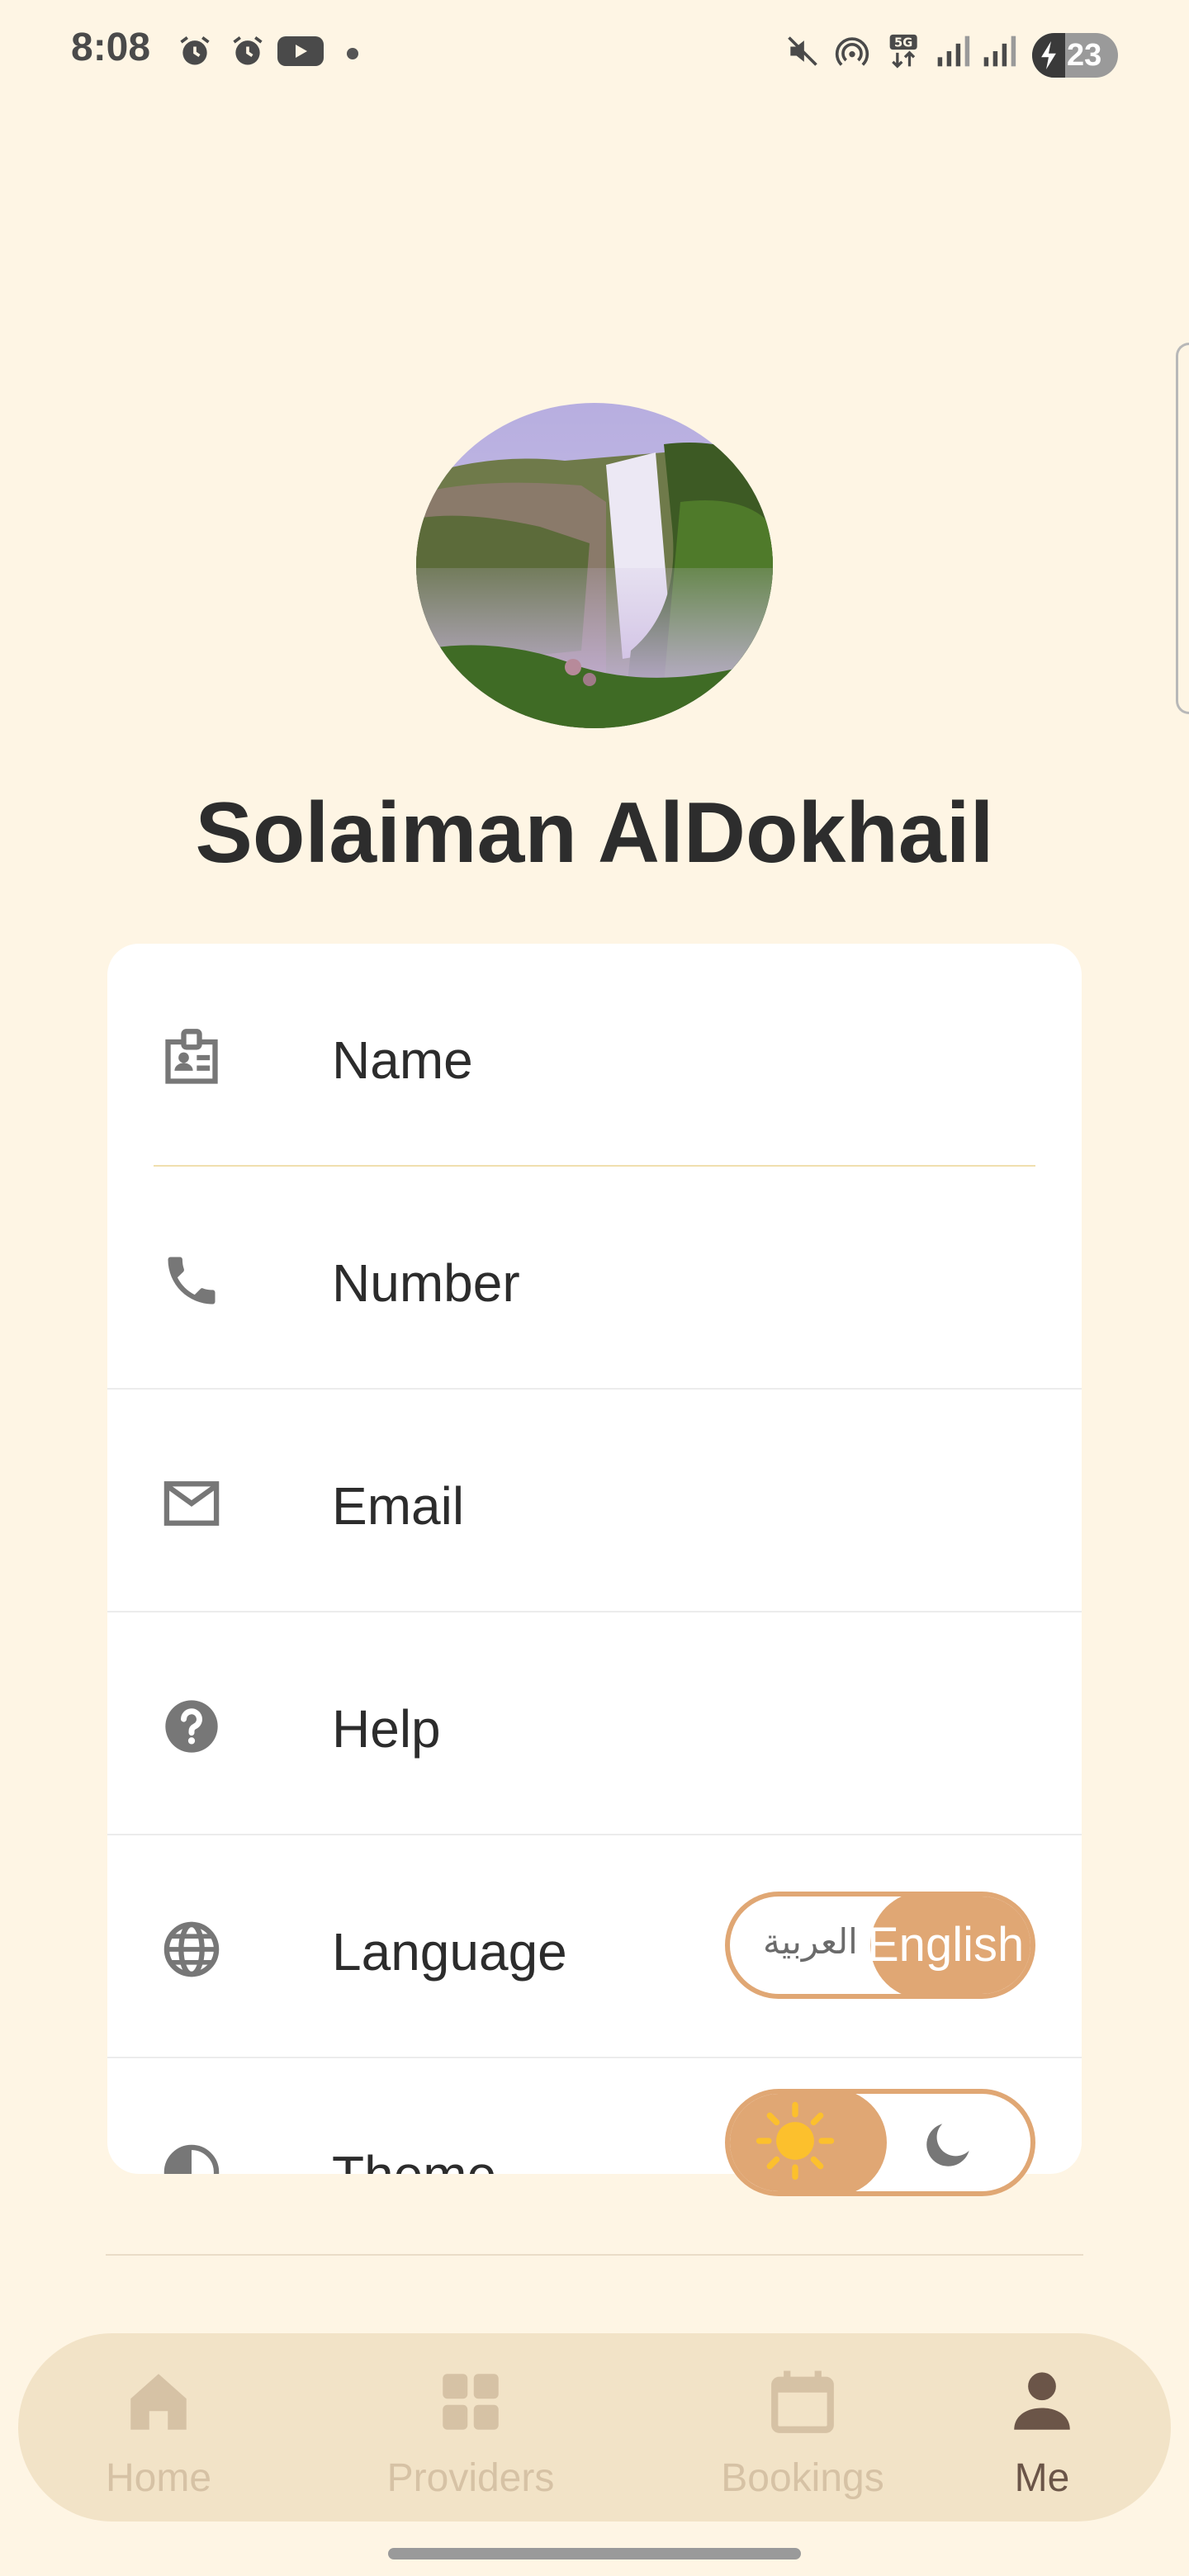 The height and width of the screenshot is (2576, 1189). What do you see at coordinates (1084, 55) in the screenshot?
I see `battery-level: 23` at bounding box center [1084, 55].